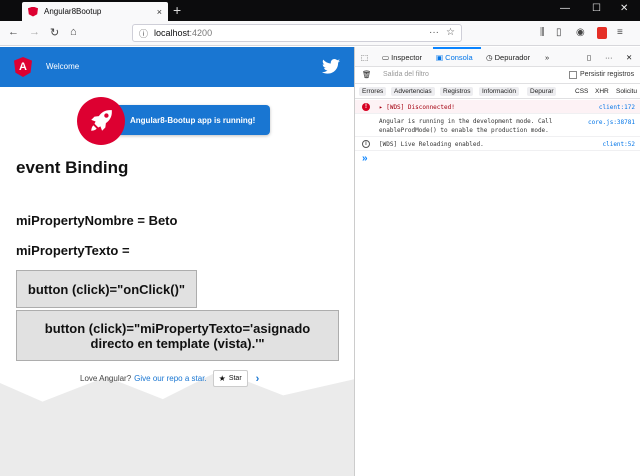 Image resolution: width=640 pixels, height=476 pixels. What do you see at coordinates (73, 32) in the screenshot?
I see `home-icon: ⌂` at bounding box center [73, 32].